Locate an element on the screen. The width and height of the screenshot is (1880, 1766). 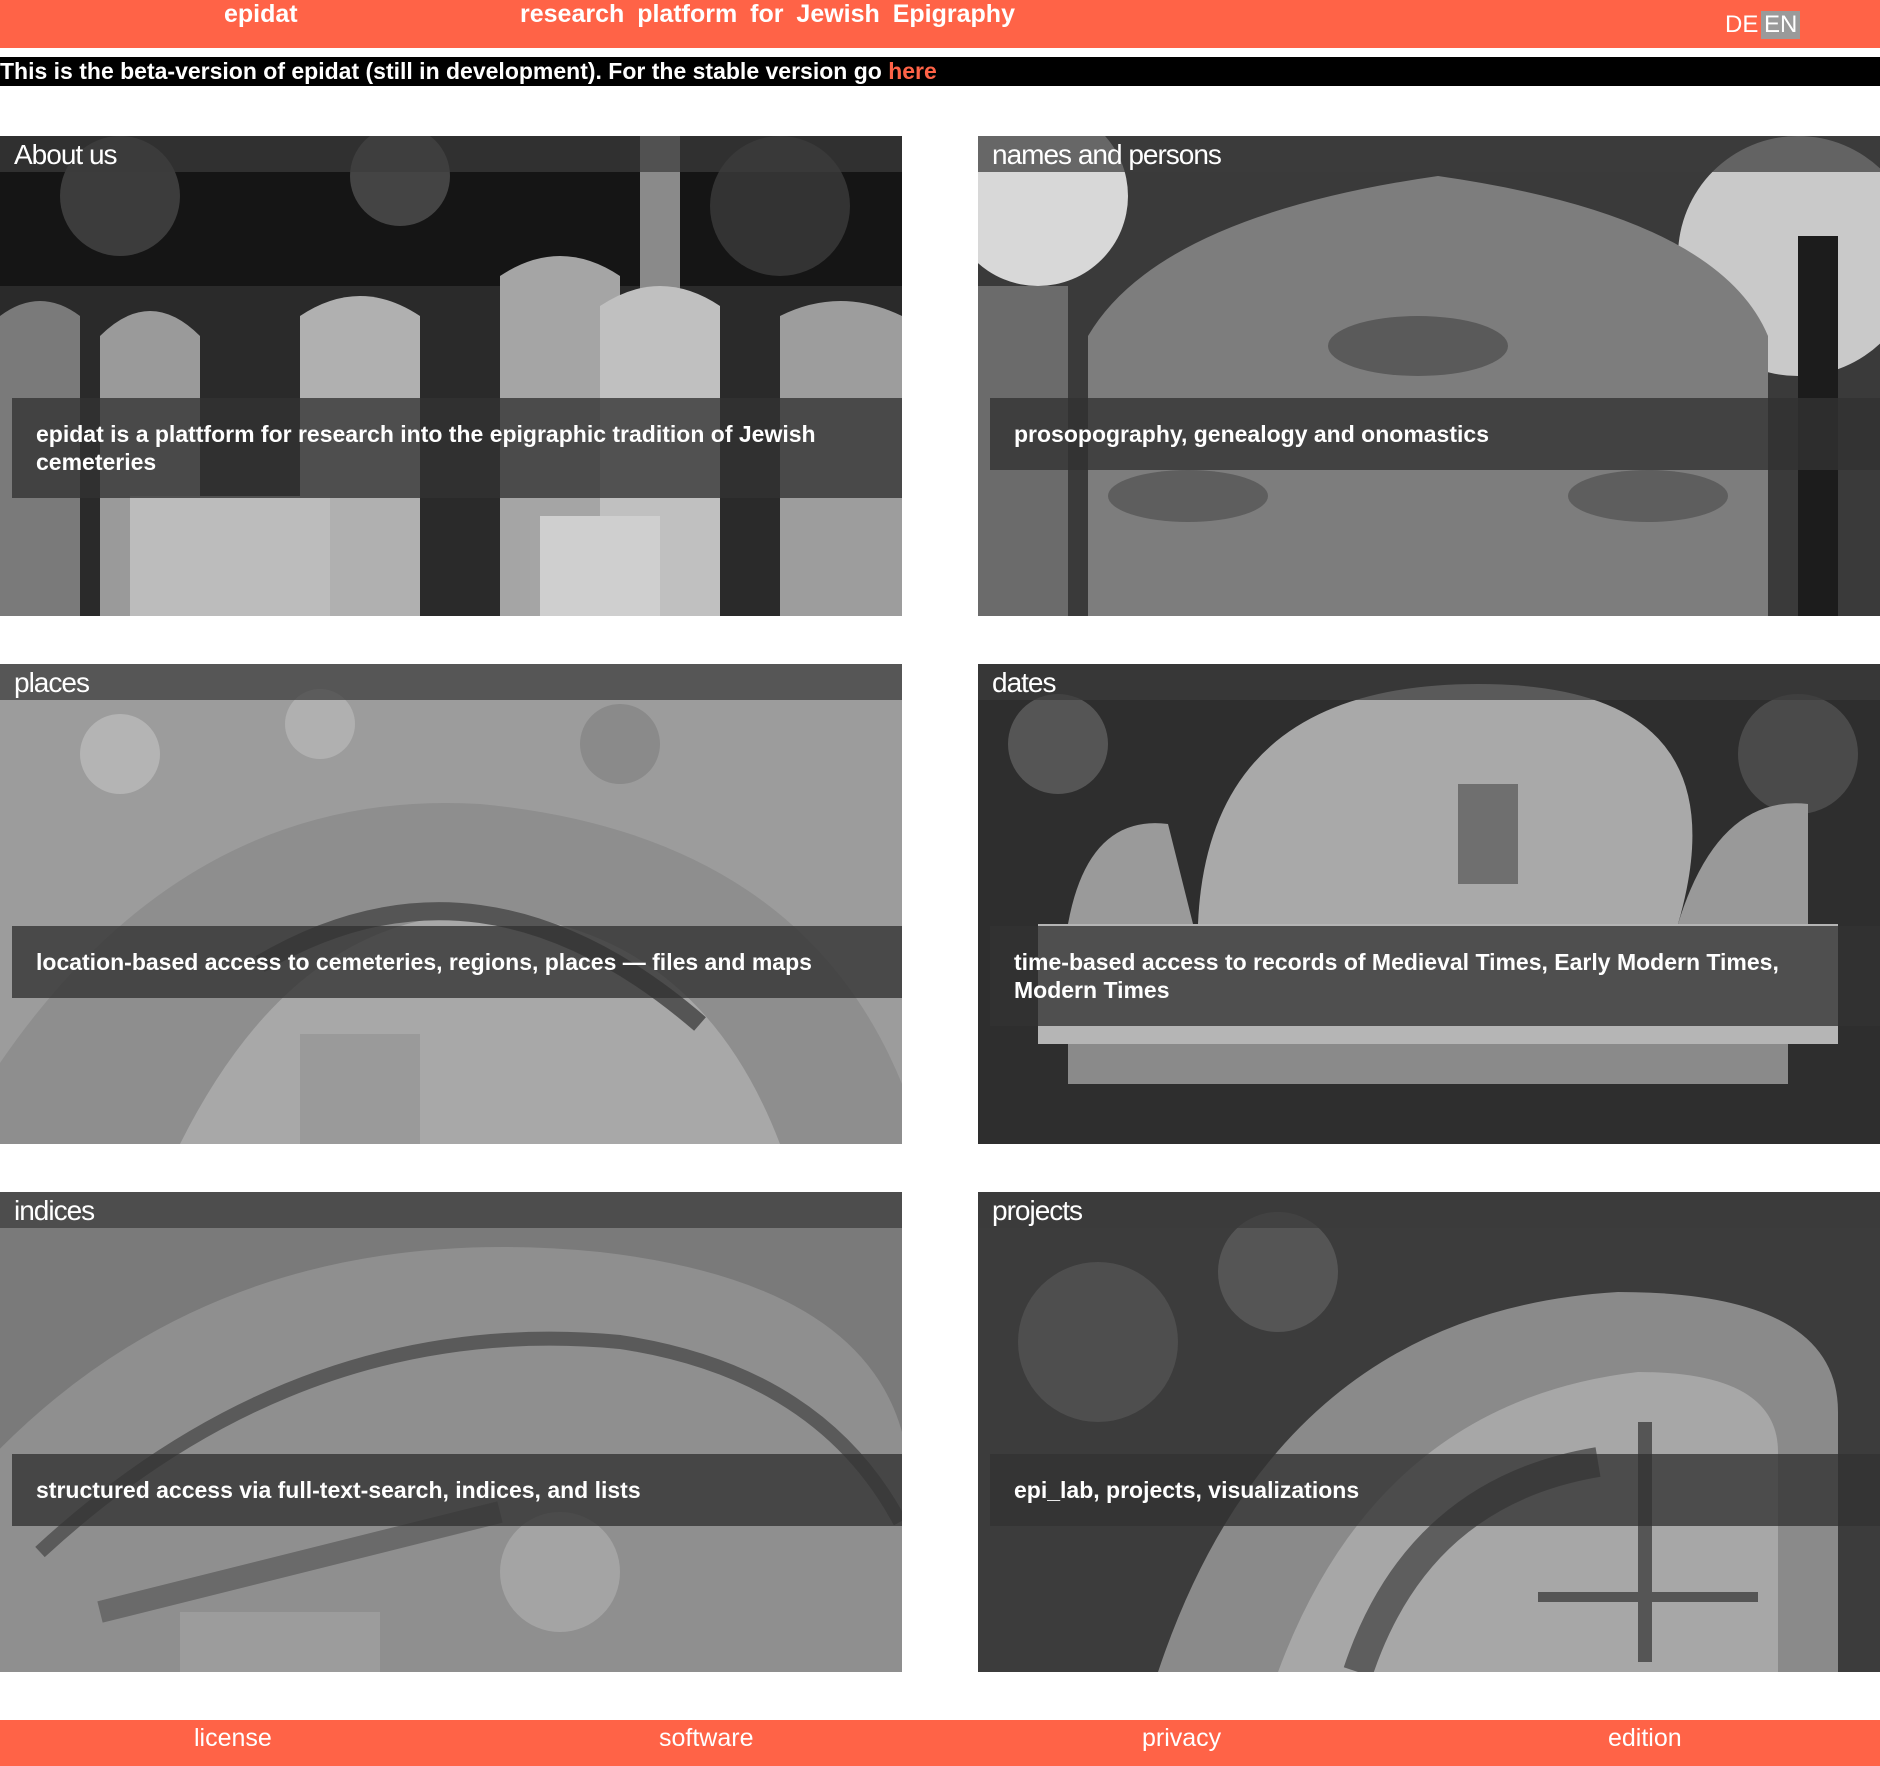
footer-bar: license software privacy edition is located at coordinates (940, 1743).